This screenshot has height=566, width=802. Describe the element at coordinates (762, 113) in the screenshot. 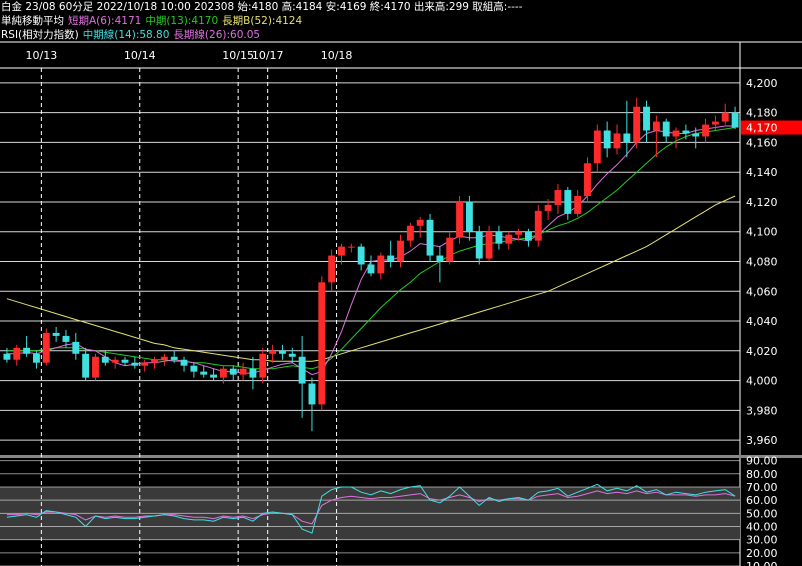

I see `price-tick-label: 4,180` at that location.